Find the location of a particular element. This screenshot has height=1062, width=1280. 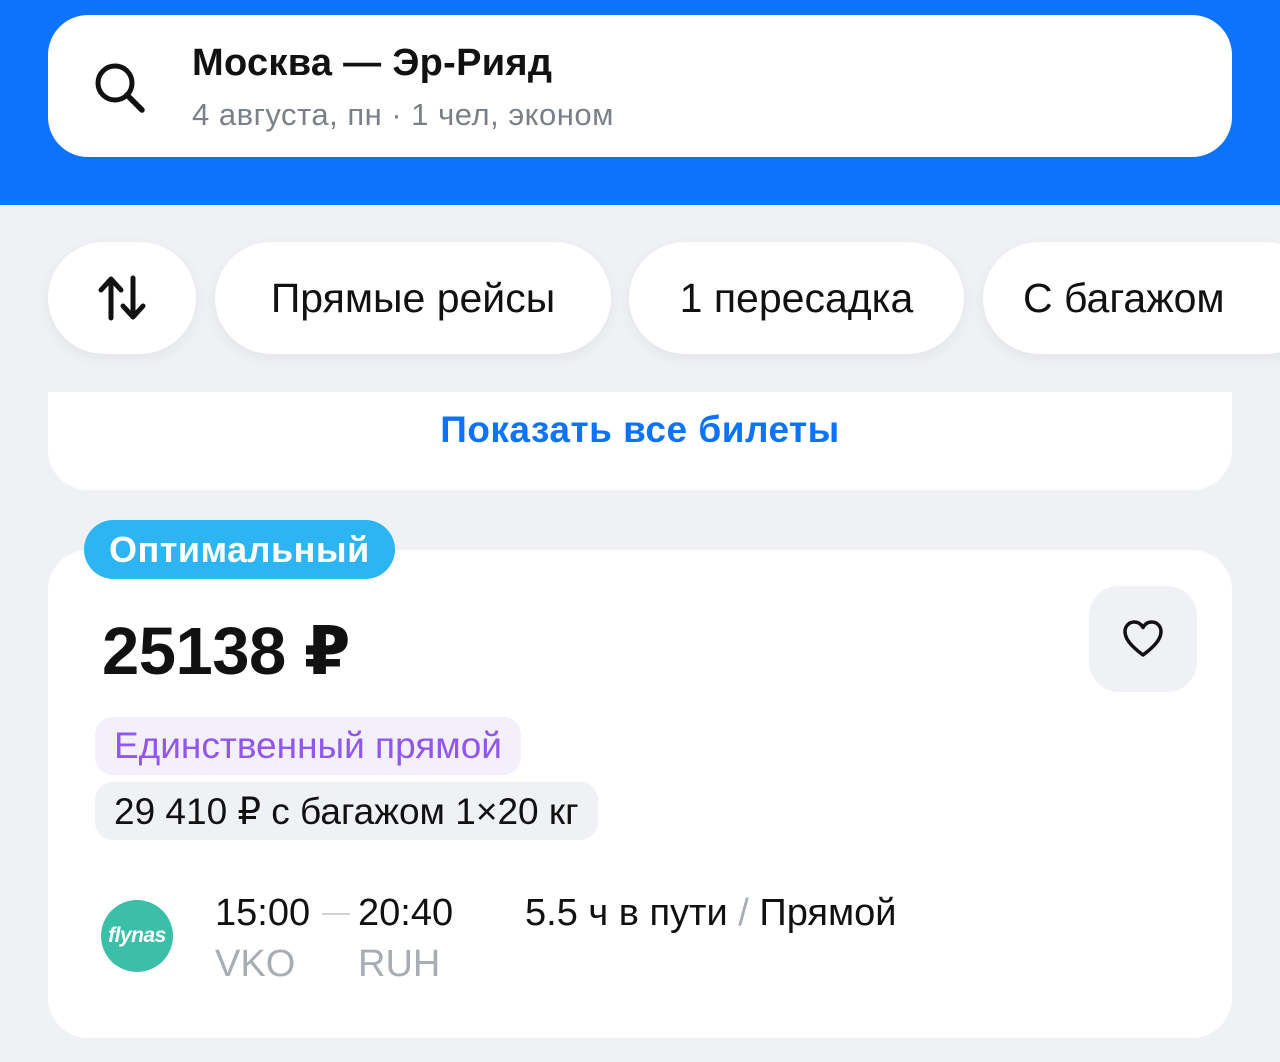

arrival-time: 20:40 is located at coordinates (406, 913).